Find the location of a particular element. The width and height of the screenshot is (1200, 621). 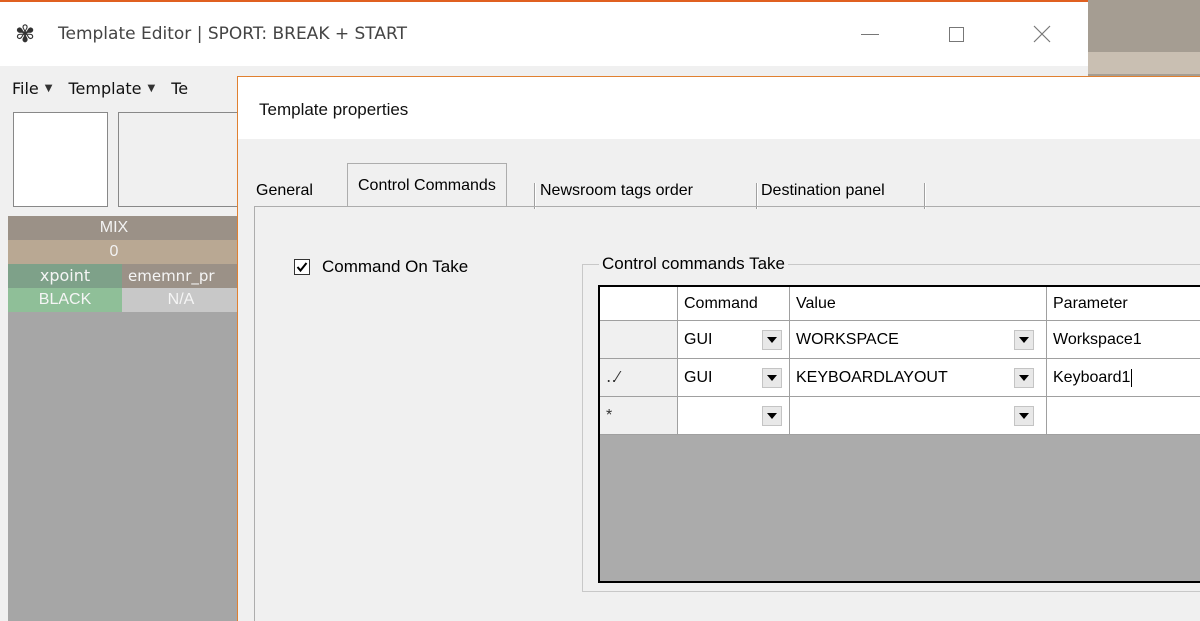

close-button is located at coordinates (1042, 34).